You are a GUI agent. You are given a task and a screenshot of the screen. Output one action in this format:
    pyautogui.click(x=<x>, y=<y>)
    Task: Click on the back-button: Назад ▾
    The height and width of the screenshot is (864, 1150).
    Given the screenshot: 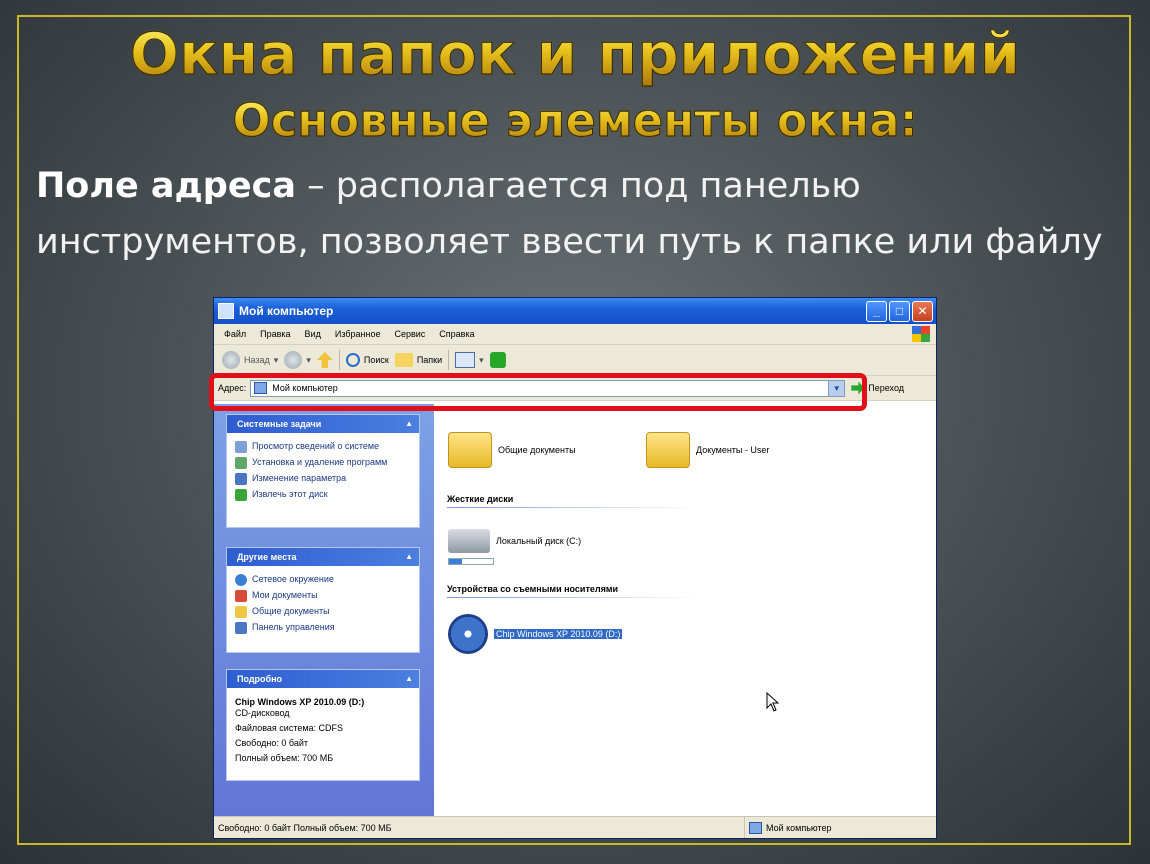 What is the action you would take?
    pyautogui.click(x=250, y=360)
    